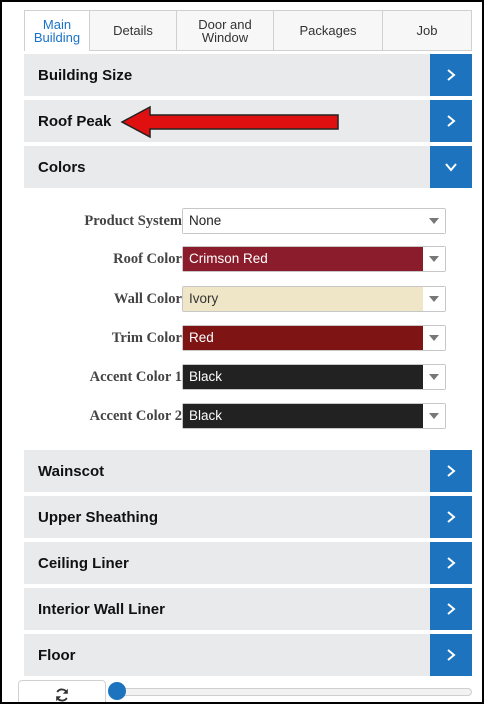 The height and width of the screenshot is (704, 484). I want to click on slider-track, so click(295, 692).